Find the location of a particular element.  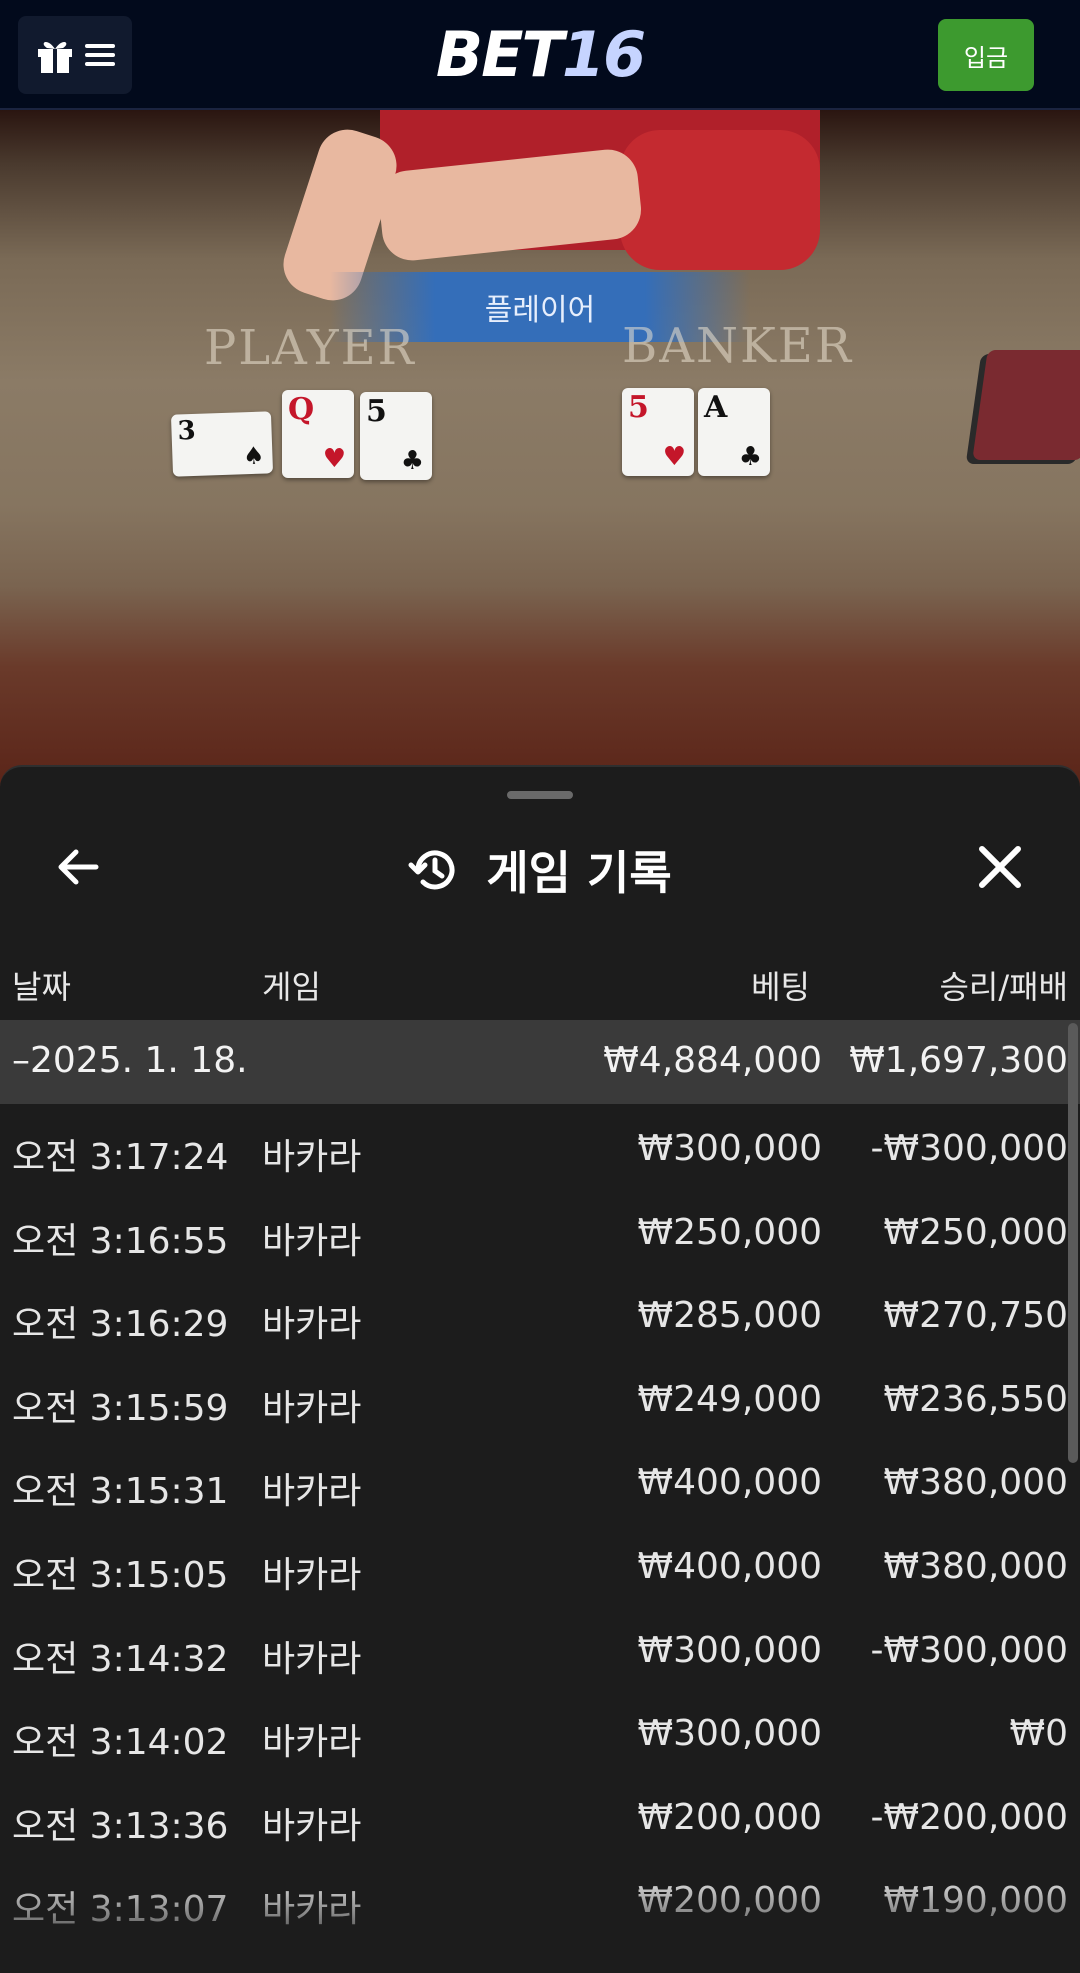

history-row: 오전 3:13:07 바카라 ₩200,000 ₩190,000 is located at coordinates (540, 1898).